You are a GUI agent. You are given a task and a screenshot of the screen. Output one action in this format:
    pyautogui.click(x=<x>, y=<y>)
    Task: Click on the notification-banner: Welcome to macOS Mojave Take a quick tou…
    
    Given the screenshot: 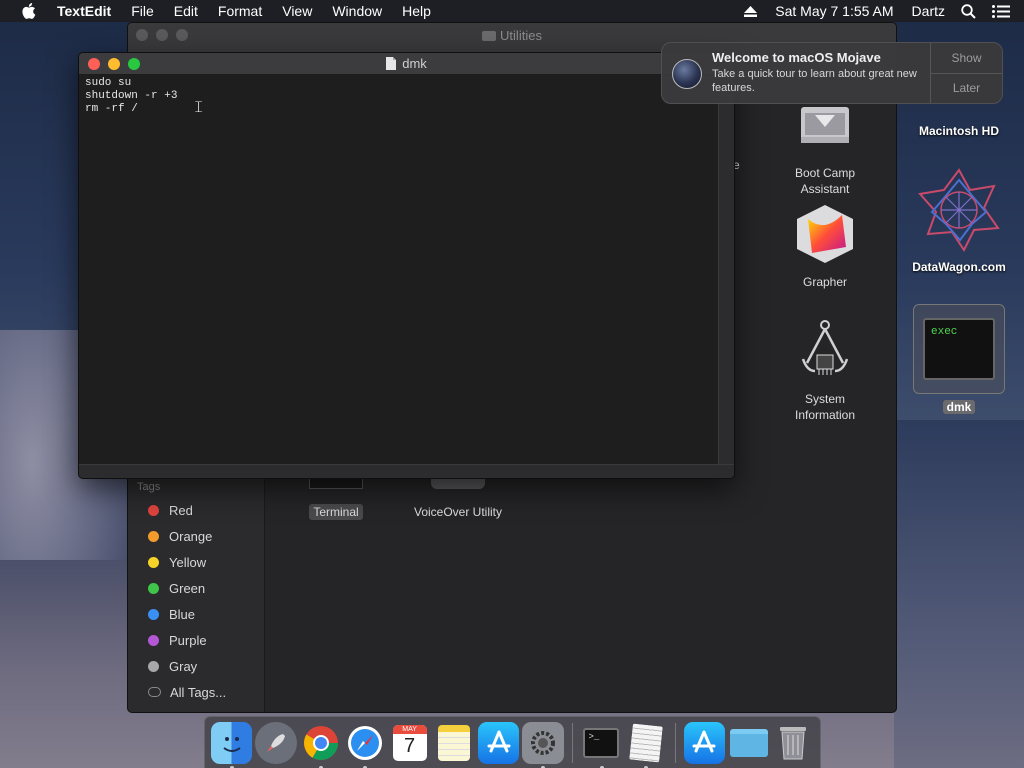 What is the action you would take?
    pyautogui.click(x=832, y=73)
    